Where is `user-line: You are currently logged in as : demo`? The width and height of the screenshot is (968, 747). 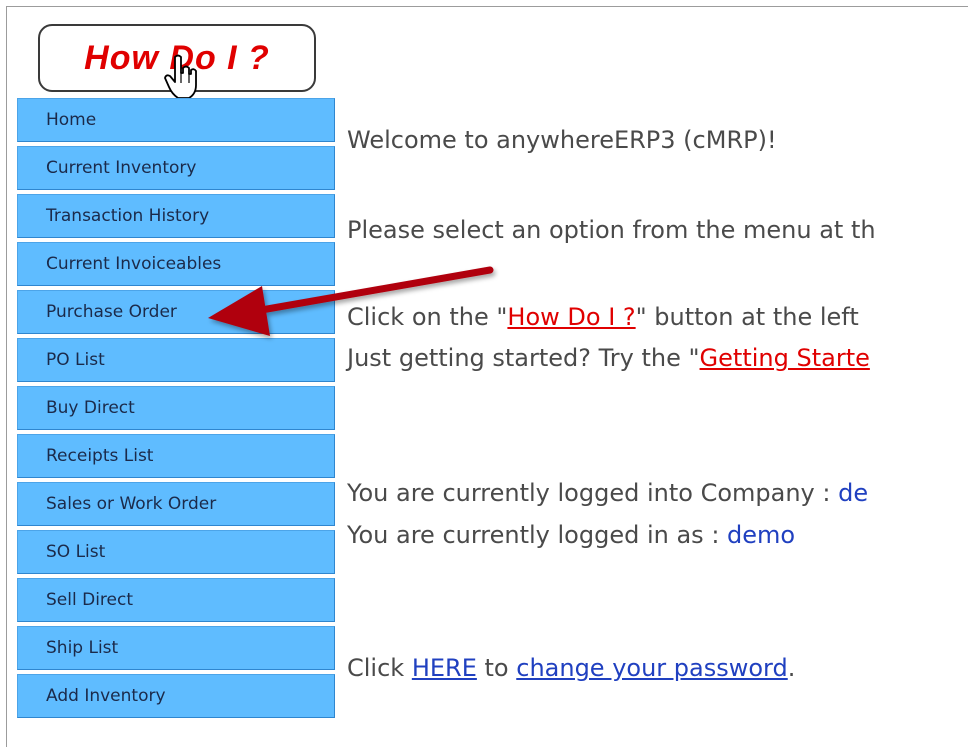
user-line: You are currently logged in as : demo is located at coordinates (571, 535).